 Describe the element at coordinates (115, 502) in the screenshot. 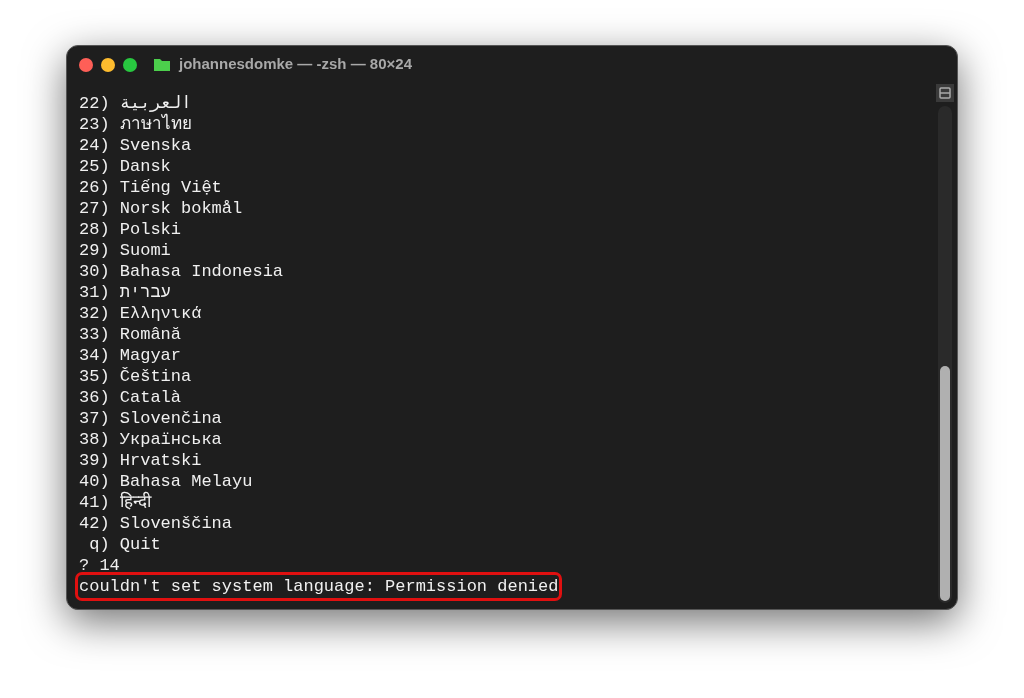

I see `terminal-line: 41) हिन्दी` at that location.